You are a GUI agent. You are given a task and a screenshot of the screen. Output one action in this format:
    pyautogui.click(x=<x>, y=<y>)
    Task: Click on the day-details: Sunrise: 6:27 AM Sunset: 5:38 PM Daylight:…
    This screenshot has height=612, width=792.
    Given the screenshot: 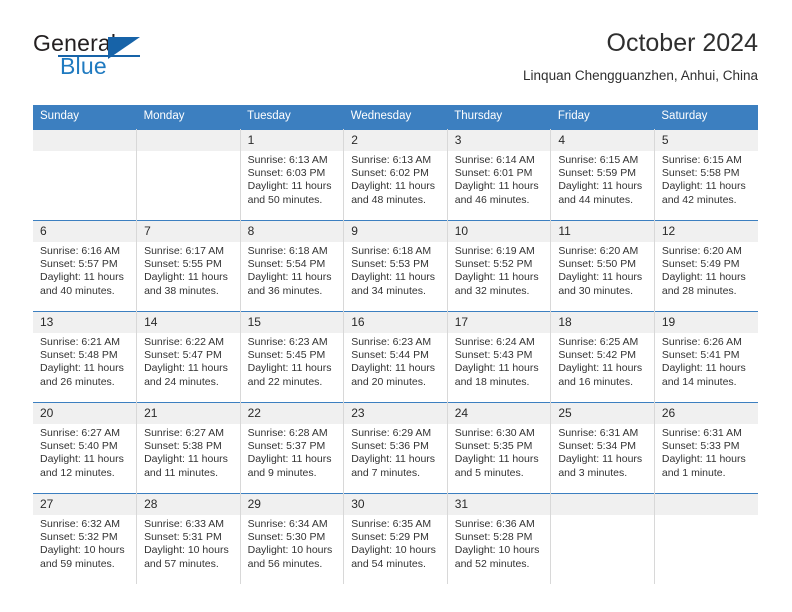 What is the action you would take?
    pyautogui.click(x=188, y=452)
    